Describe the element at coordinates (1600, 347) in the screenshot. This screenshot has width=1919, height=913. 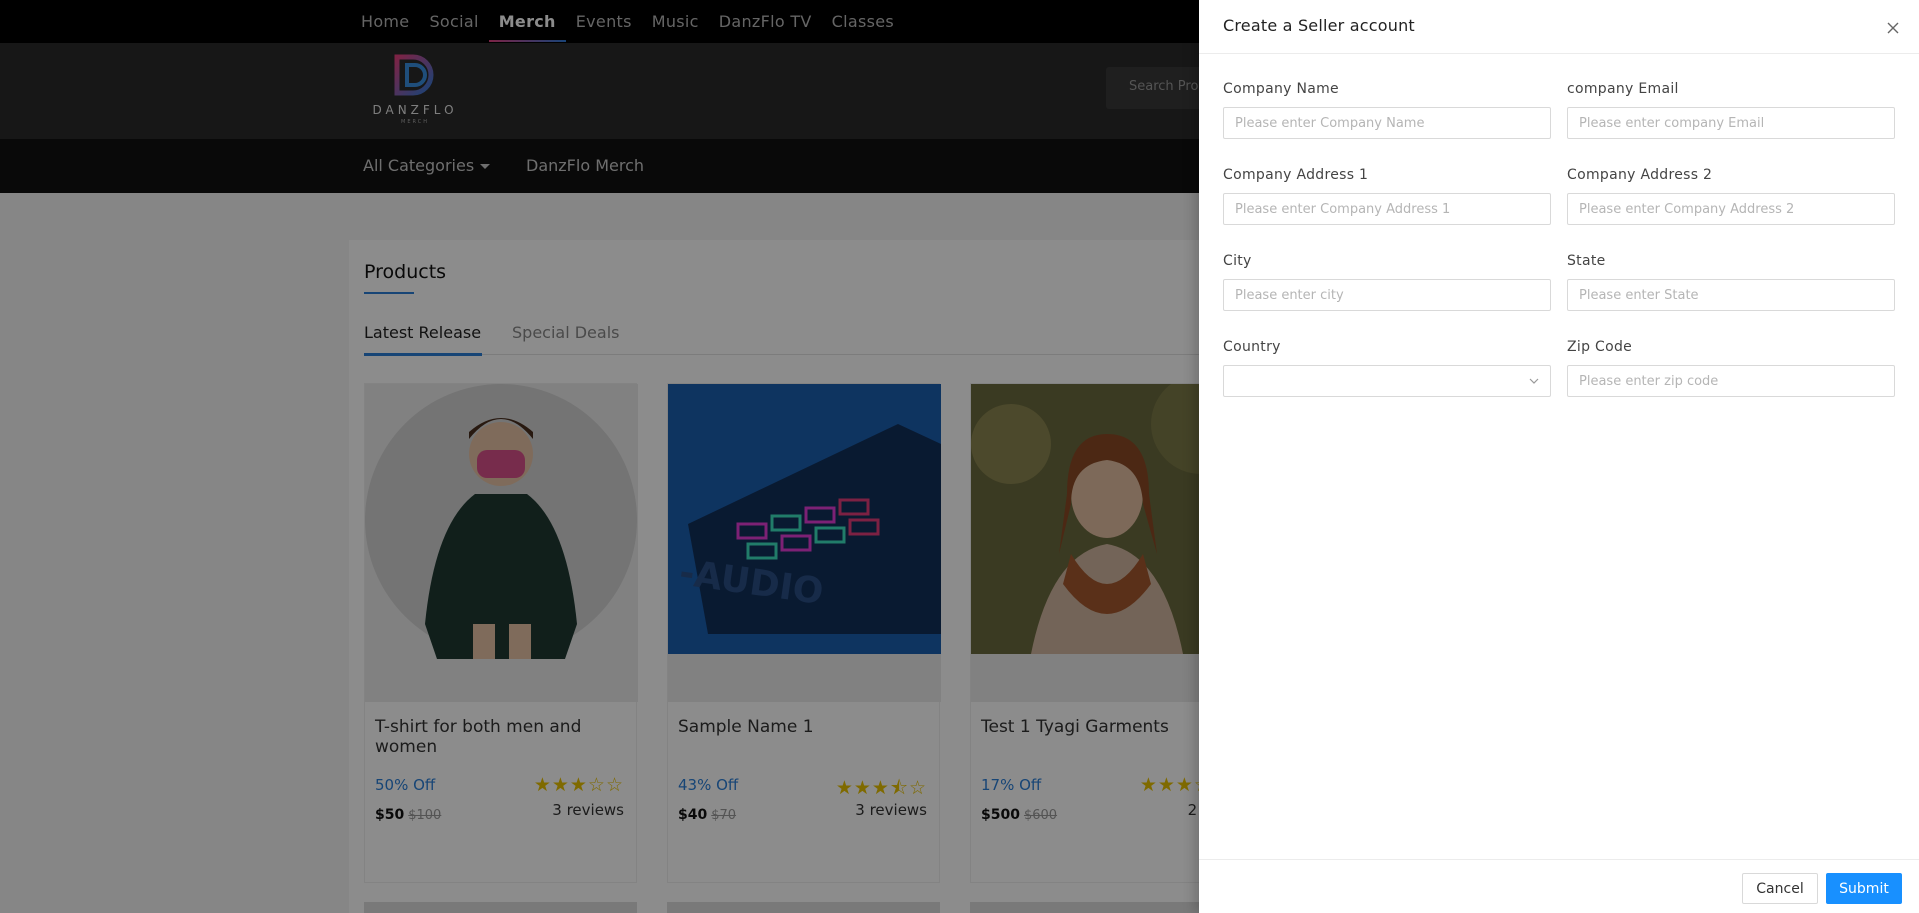
I see `zip-code-label: Zip Code` at that location.